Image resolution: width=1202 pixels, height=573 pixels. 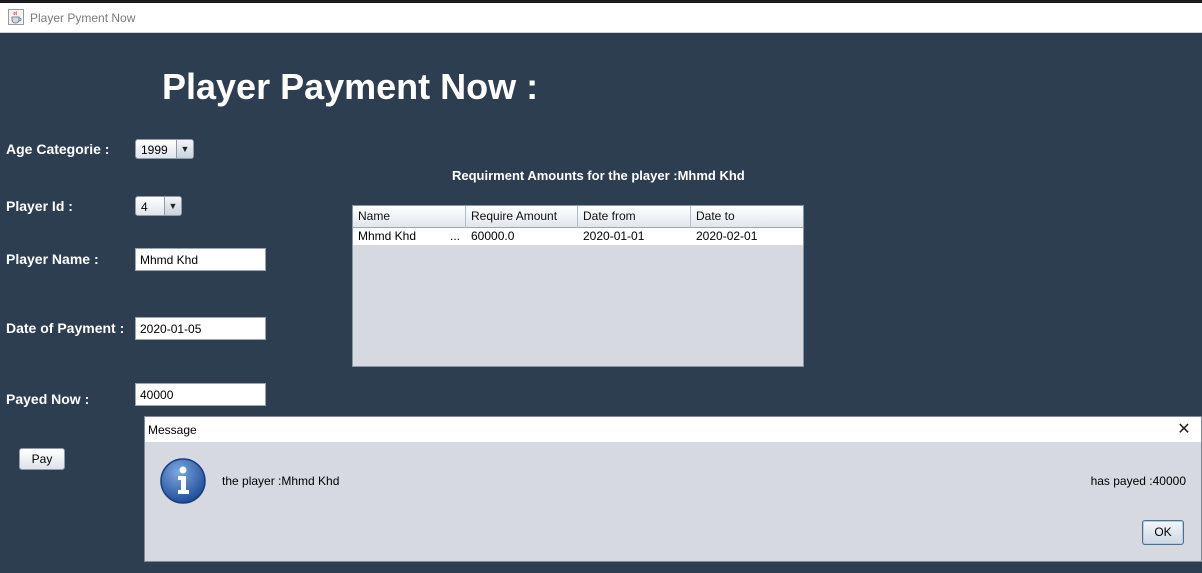 I want to click on dialog-message-amount: has payed :40000, so click(x=1138, y=481).